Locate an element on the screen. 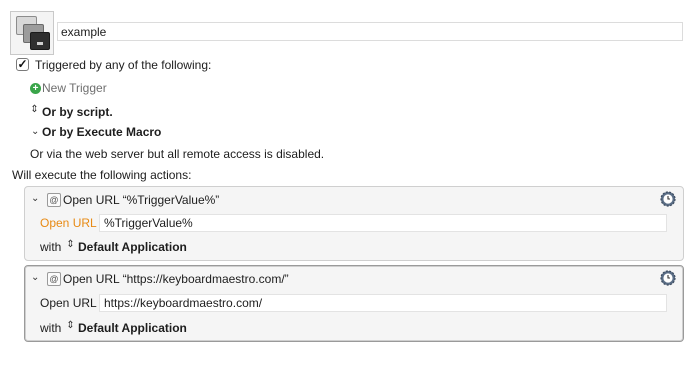 This screenshot has width=690, height=372. action-title: Open URL “%TriggerValue%” is located at coordinates (141, 200).